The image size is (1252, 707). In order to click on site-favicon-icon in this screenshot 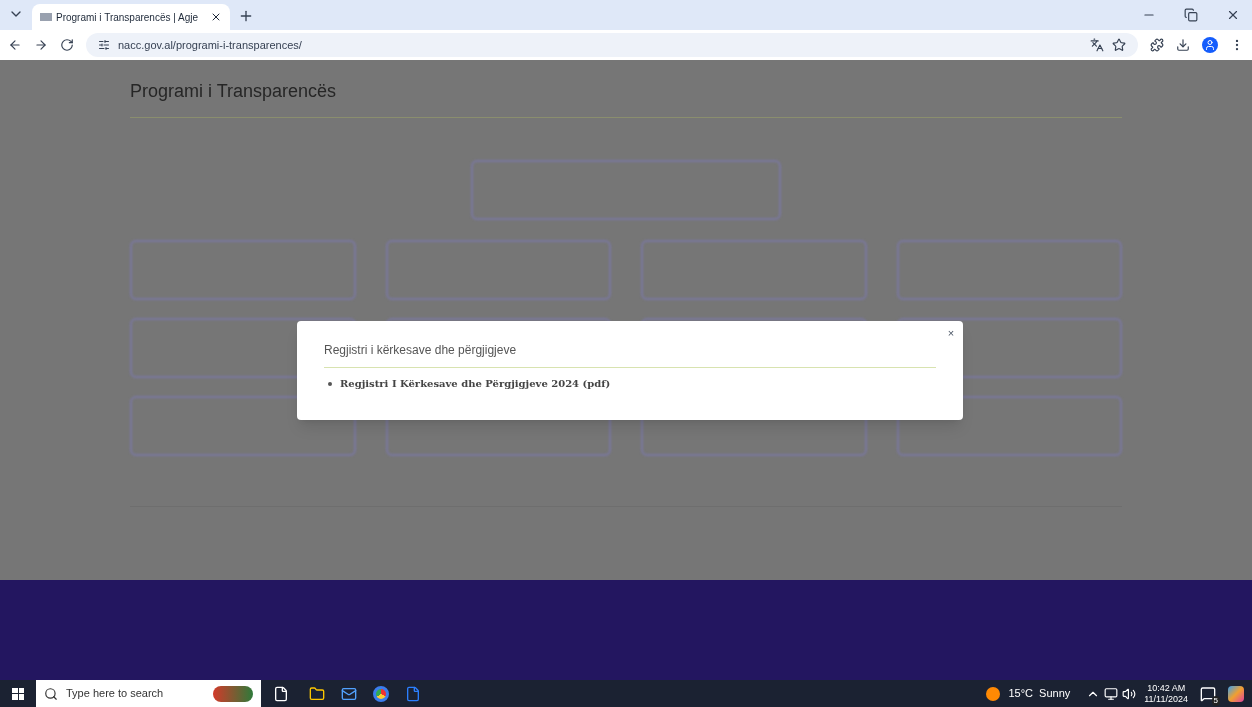, I will do `click(46, 17)`.